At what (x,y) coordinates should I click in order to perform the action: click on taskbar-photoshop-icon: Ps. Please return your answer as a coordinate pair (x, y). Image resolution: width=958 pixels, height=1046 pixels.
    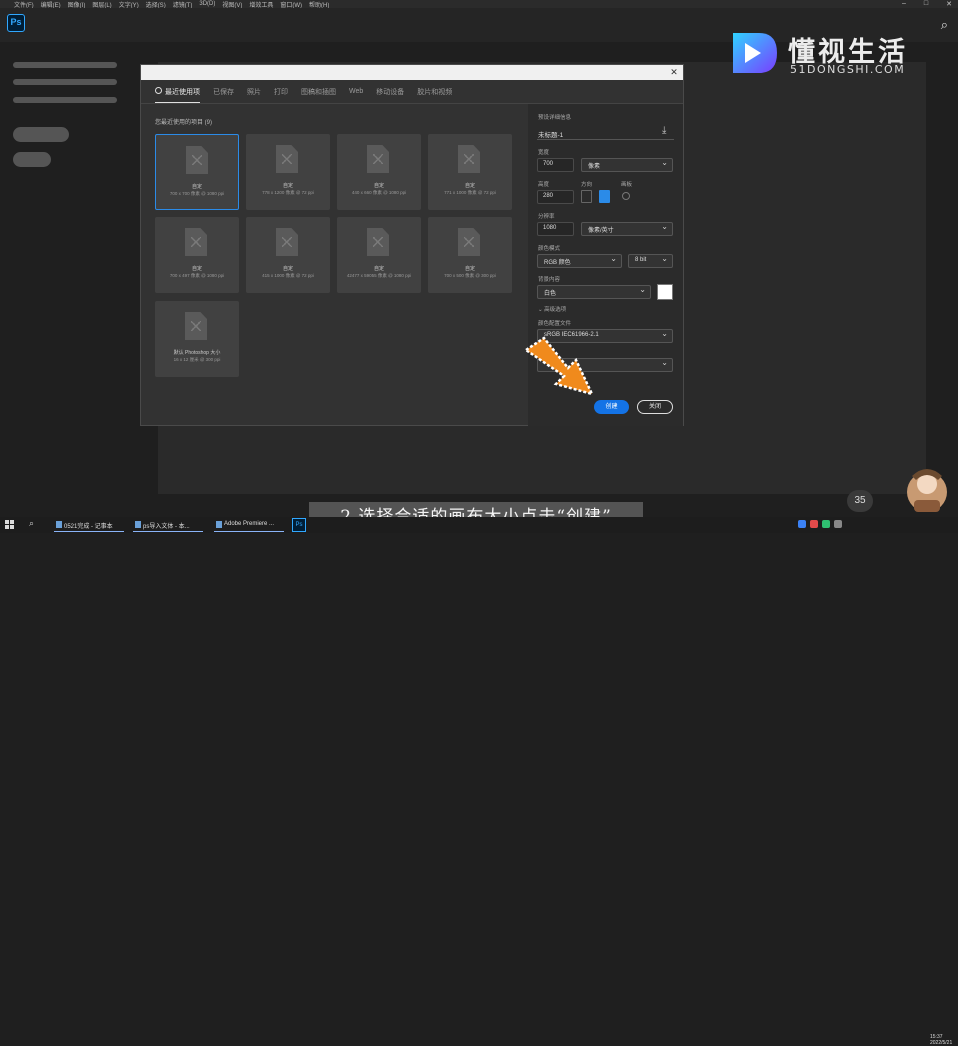
    Looking at the image, I should click on (299, 525).